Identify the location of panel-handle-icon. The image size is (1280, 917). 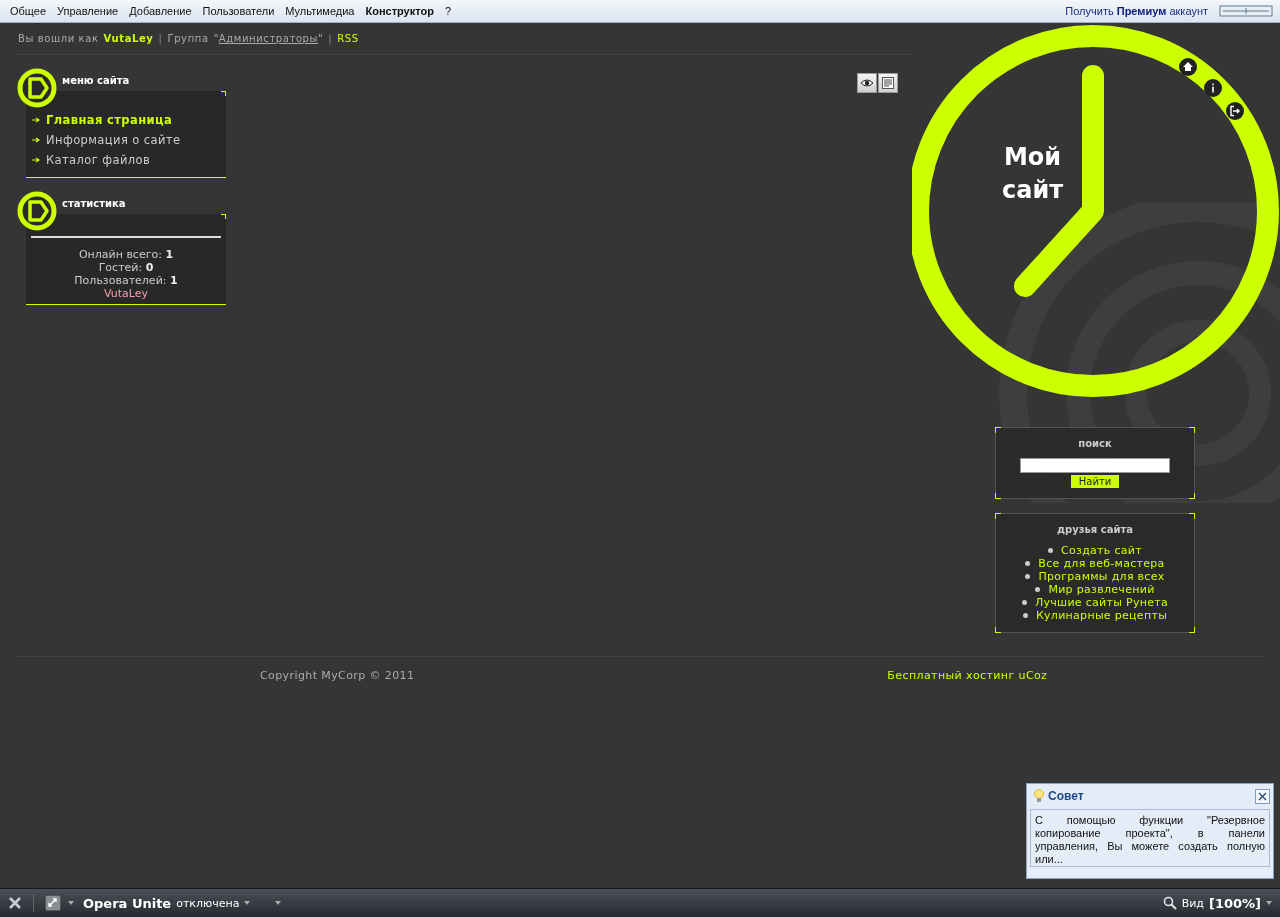
(1246, 11).